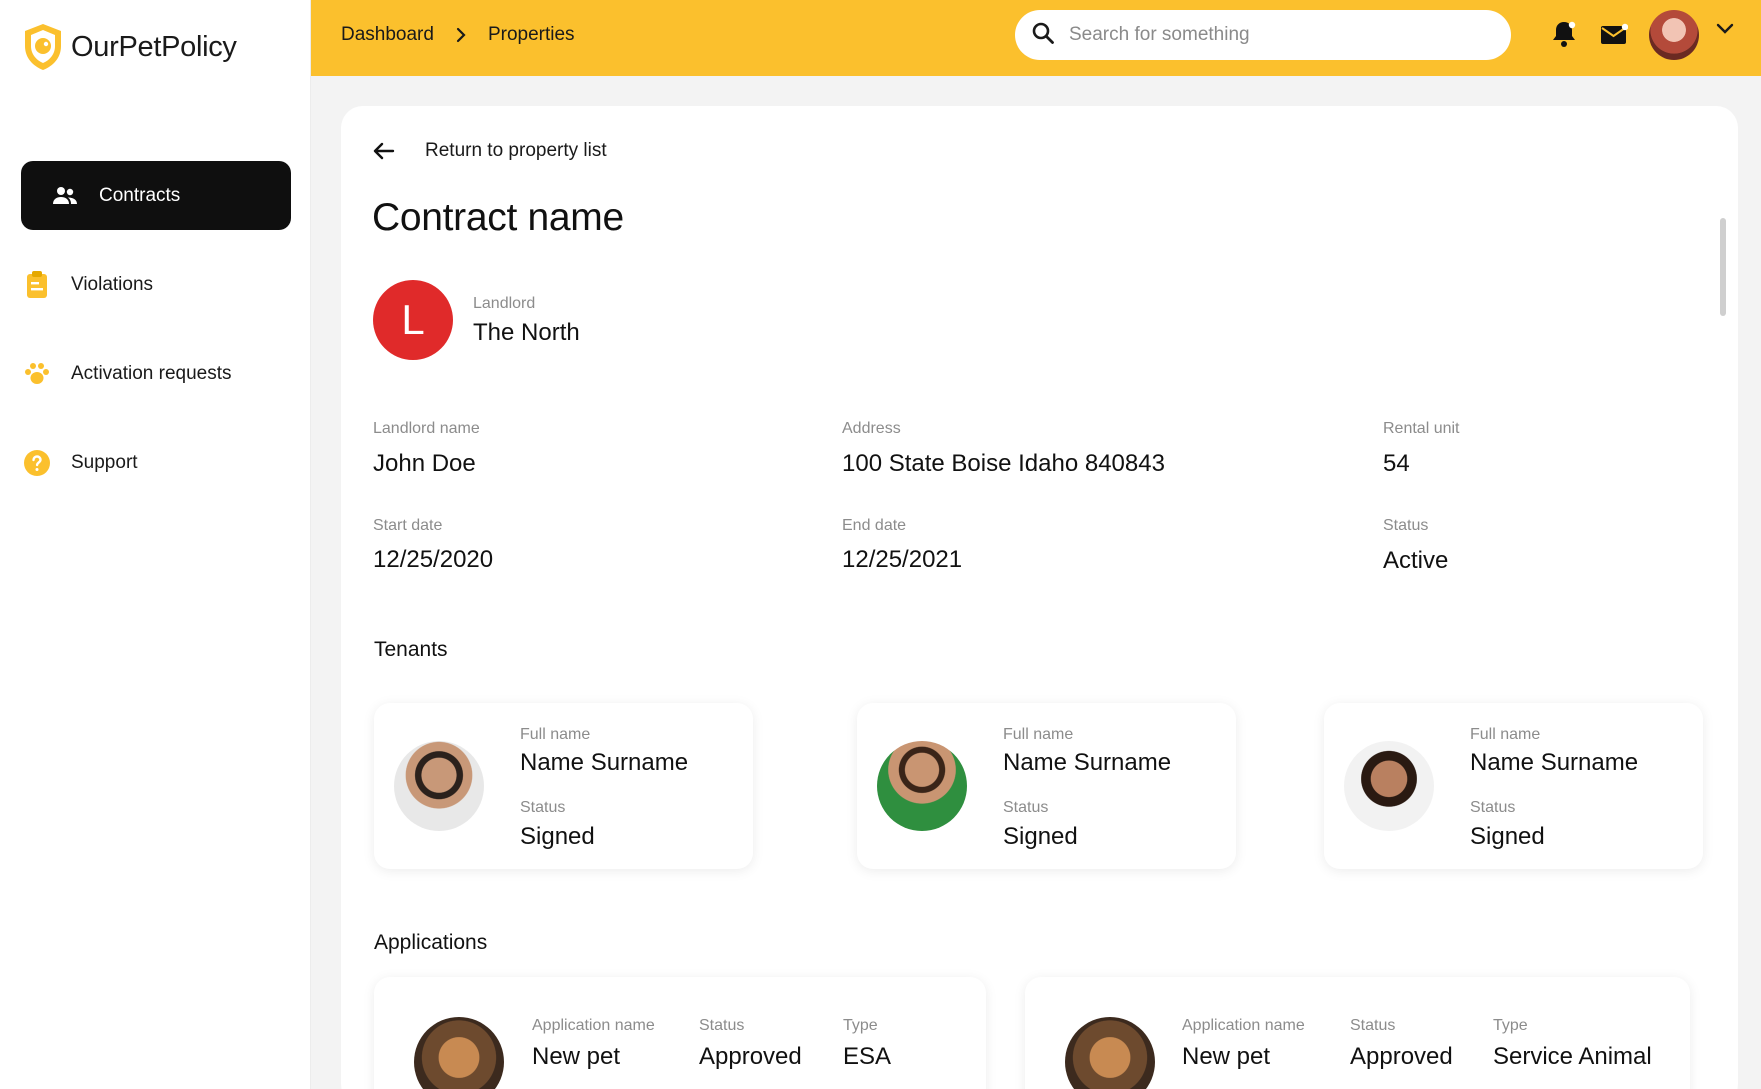  Describe the element at coordinates (531, 35) in the screenshot. I see `breadcrumb-properties: Properties` at that location.